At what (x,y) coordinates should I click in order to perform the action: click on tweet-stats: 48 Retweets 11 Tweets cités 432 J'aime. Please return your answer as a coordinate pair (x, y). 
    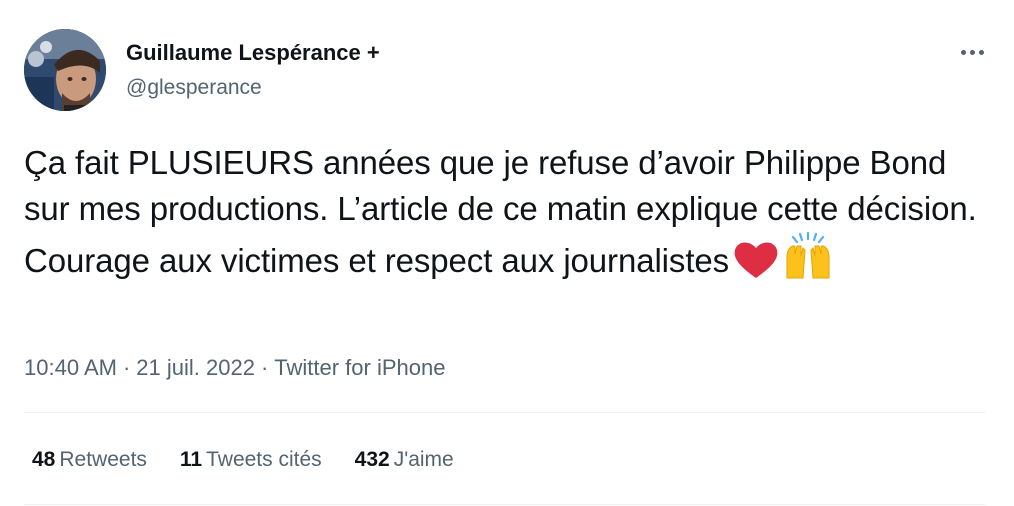
    Looking at the image, I should click on (243, 460).